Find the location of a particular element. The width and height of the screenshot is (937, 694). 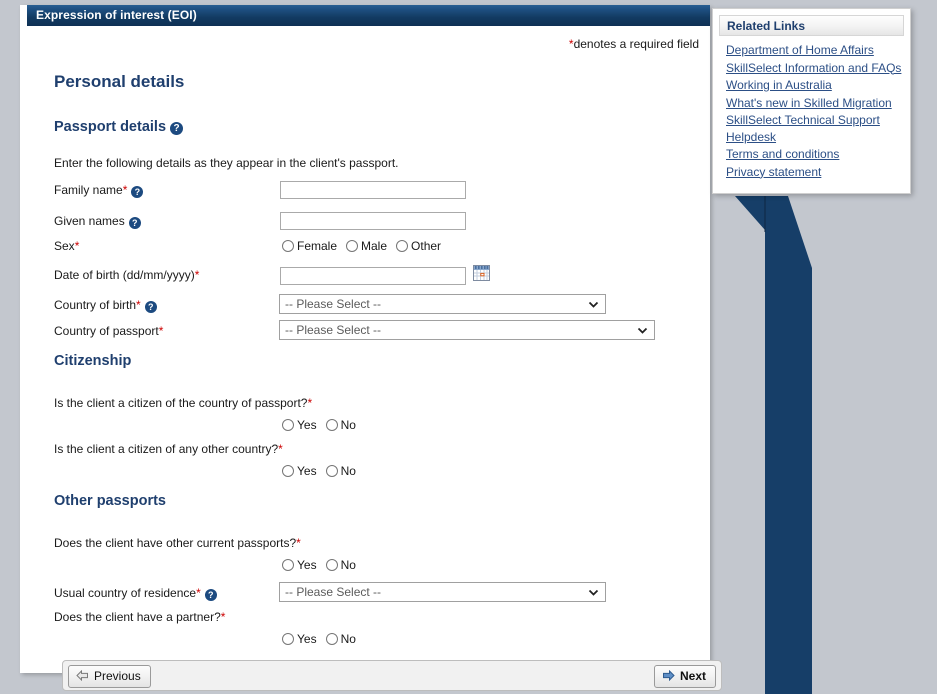

radio-sex-male is located at coordinates (352, 246).